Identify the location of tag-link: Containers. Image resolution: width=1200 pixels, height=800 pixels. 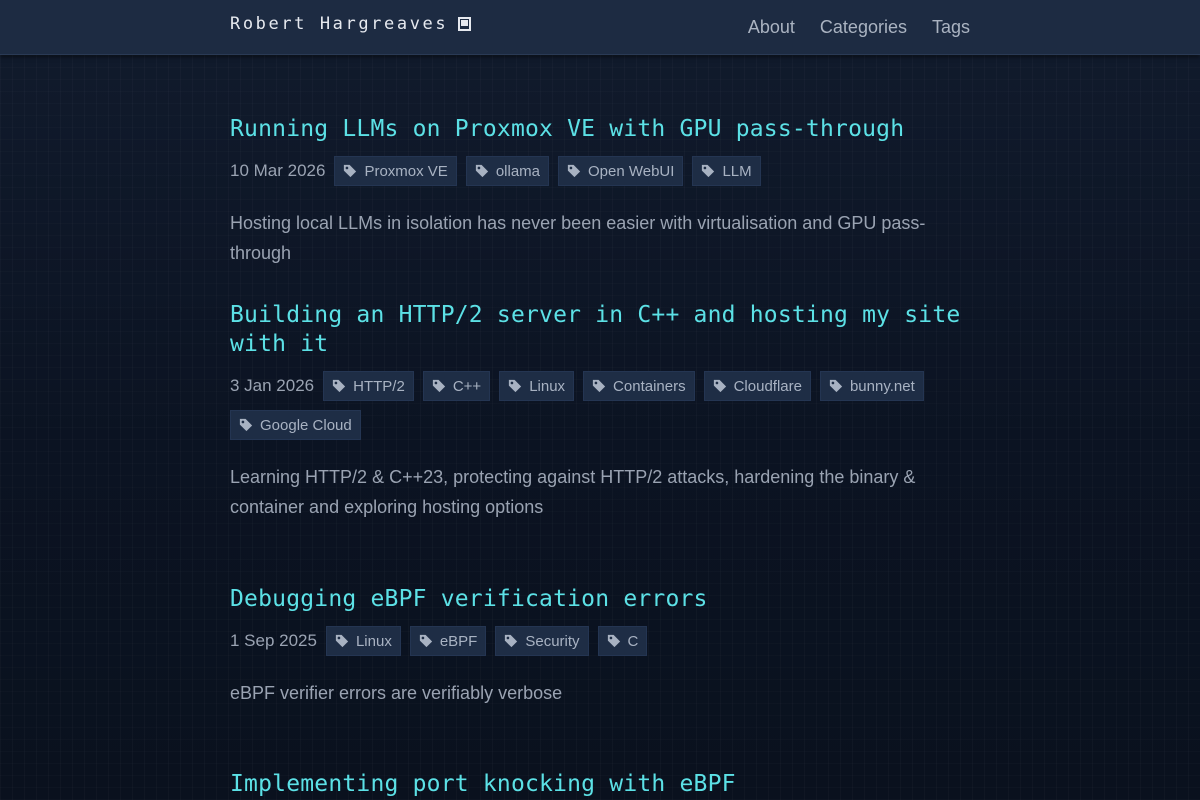
(639, 386).